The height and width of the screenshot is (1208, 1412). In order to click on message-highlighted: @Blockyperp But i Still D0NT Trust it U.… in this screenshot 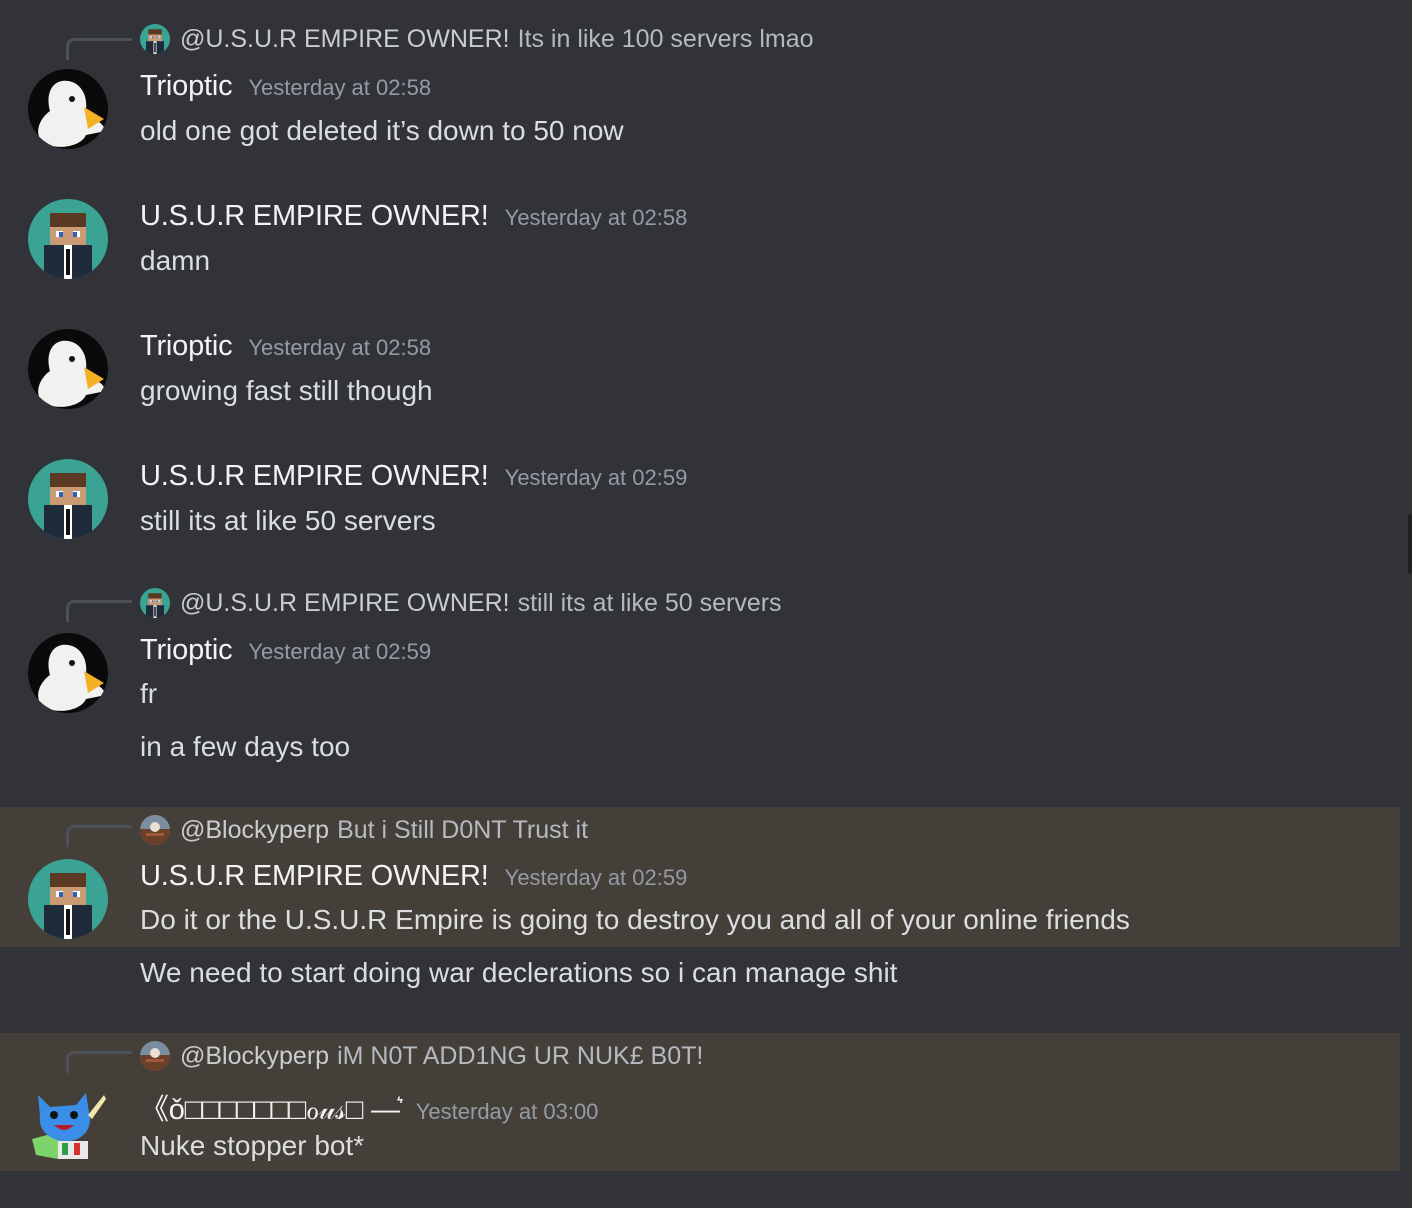, I will do `click(700, 877)`.